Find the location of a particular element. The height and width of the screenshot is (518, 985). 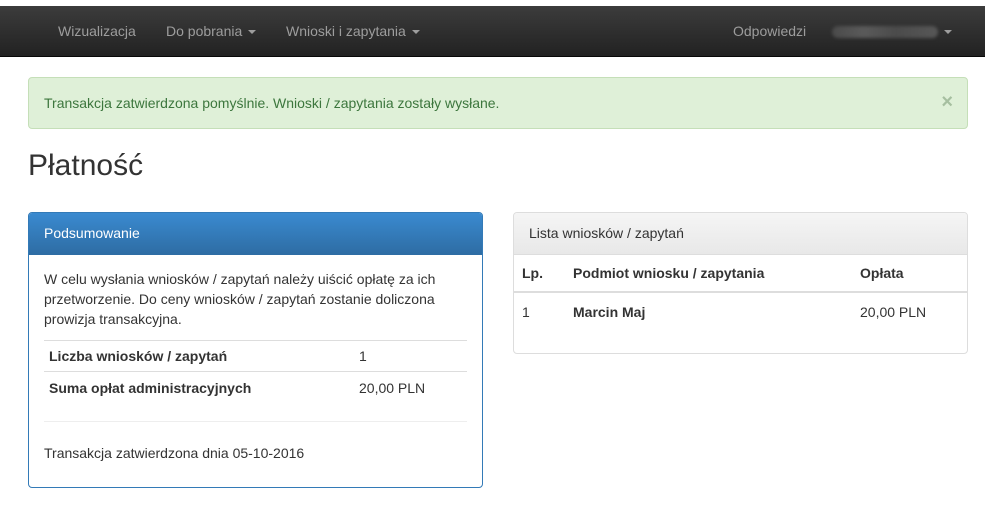

table-row: 1 Marcin Maj 20,00 PLN is located at coordinates (740, 311).